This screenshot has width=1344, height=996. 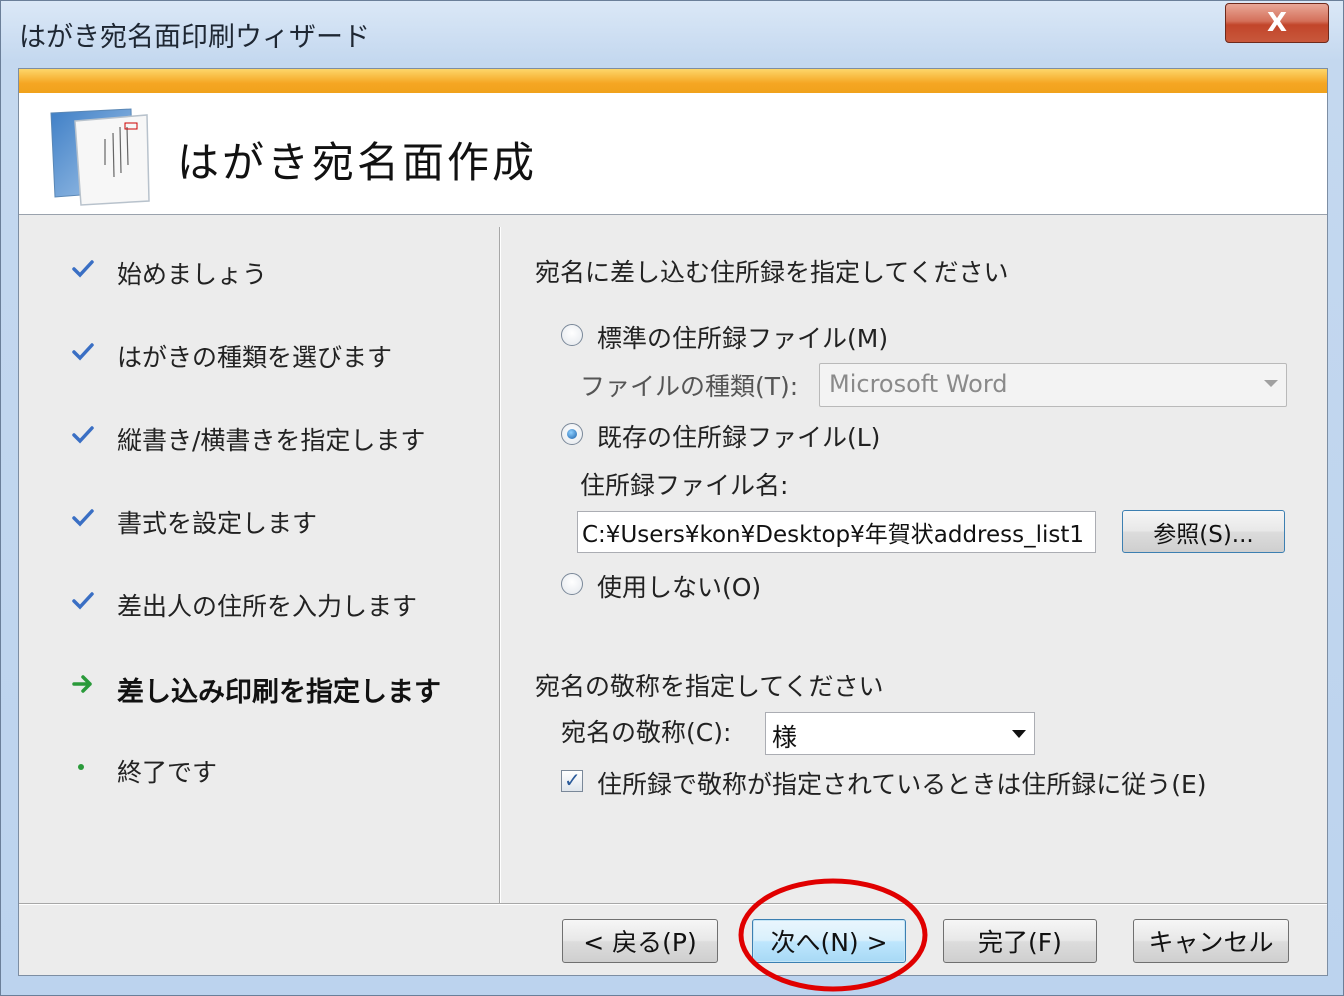 I want to click on file-name-field, so click(x=836, y=532).